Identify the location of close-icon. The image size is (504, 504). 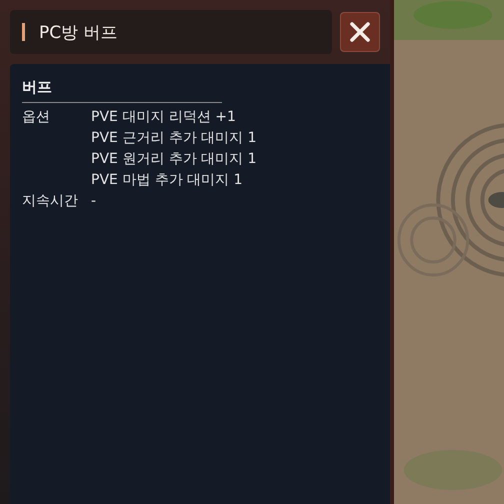
(360, 32).